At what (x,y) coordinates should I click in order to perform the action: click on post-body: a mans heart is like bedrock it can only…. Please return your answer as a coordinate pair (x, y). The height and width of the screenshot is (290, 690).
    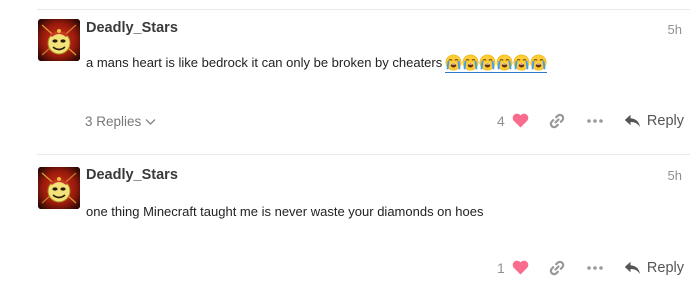
    Looking at the image, I should click on (317, 63).